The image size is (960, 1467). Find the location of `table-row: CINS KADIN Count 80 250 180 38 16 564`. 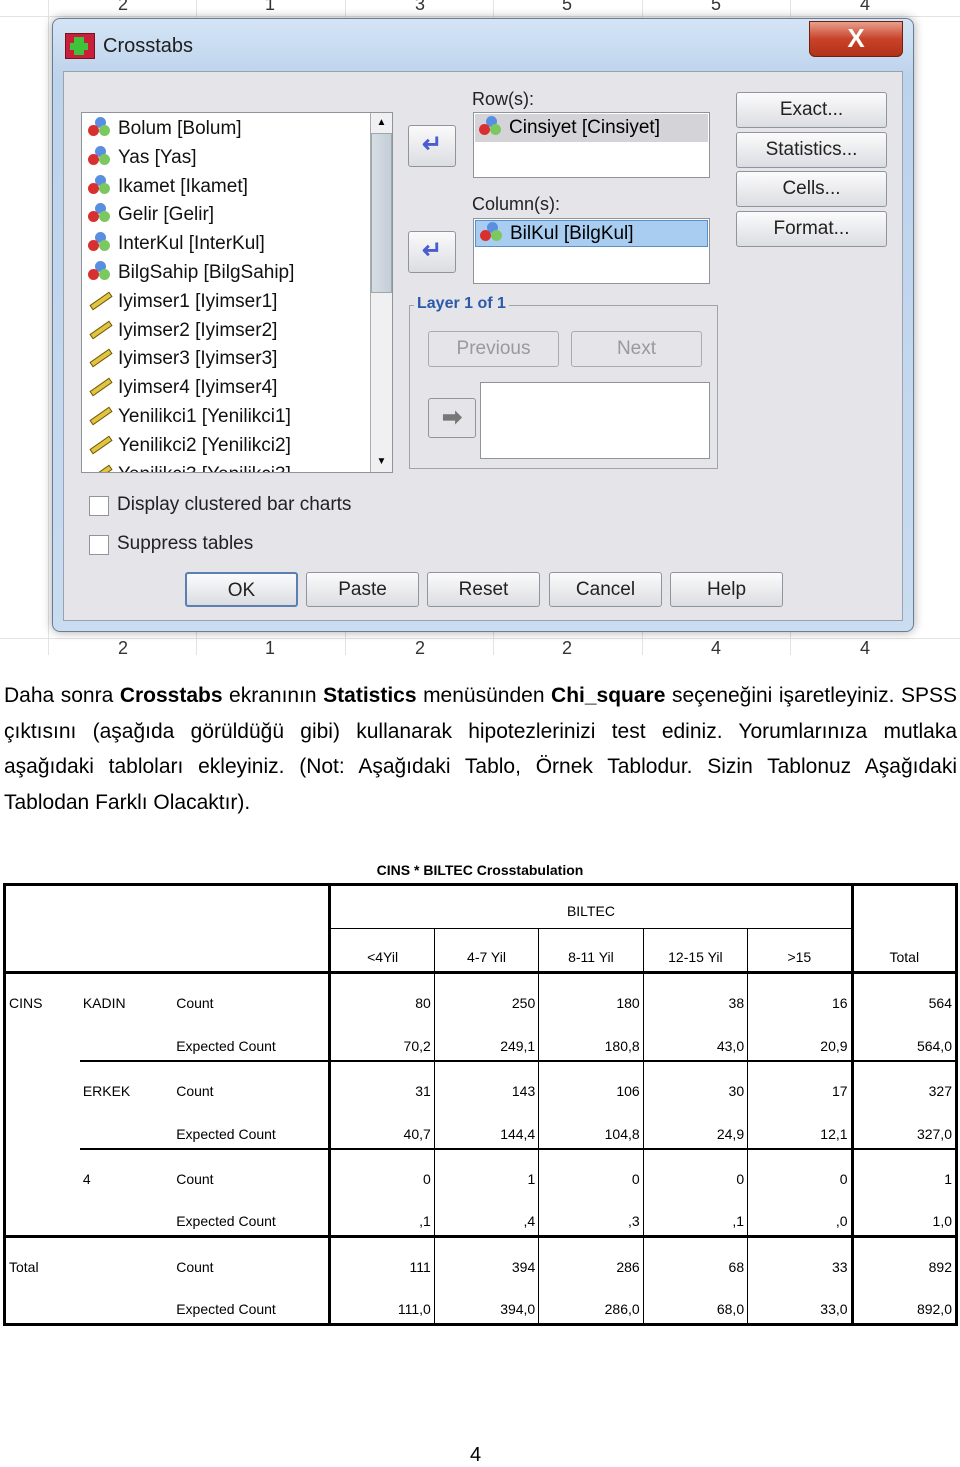

table-row: CINS KADIN Count 80 250 180 38 16 564 is located at coordinates (481, 994).